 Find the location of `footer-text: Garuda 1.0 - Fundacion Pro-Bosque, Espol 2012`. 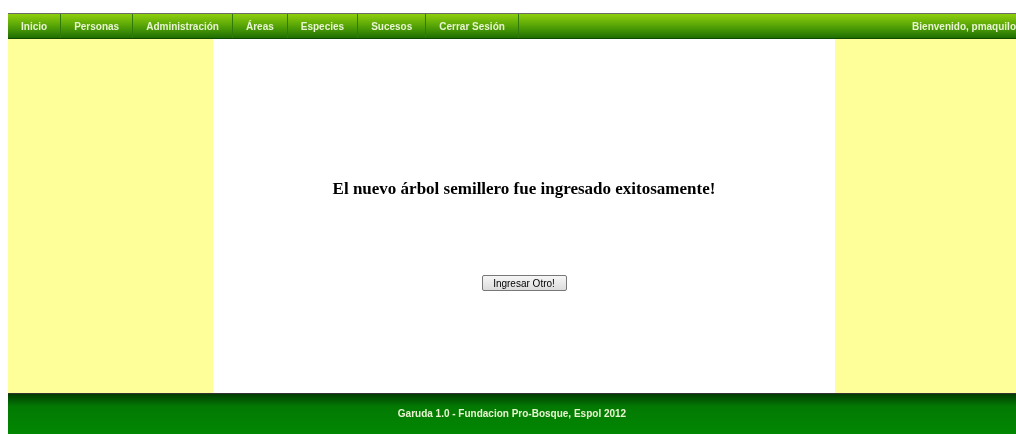

footer-text: Garuda 1.0 - Fundacion Pro-Bosque, Espol 2012 is located at coordinates (512, 413).